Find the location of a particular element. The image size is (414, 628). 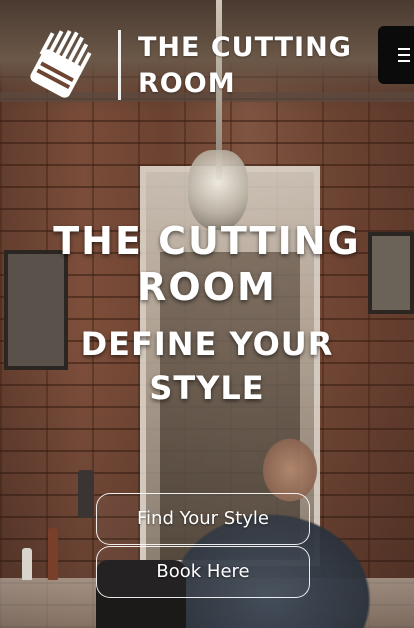

find-your-style-button: Find Your Style is located at coordinates (203, 519).